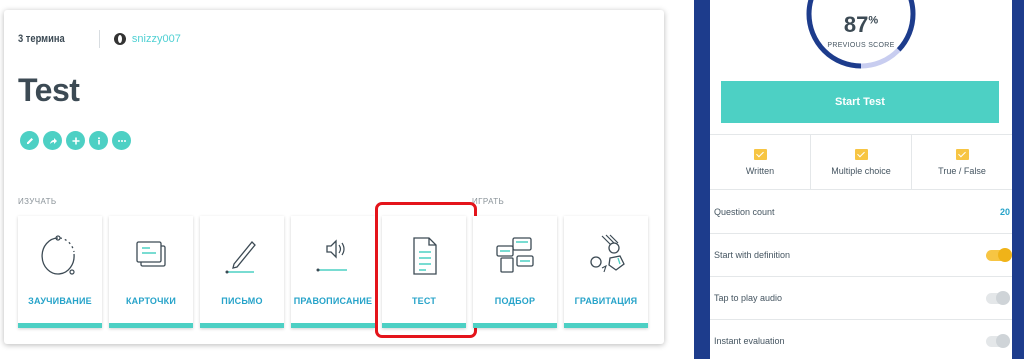 Image resolution: width=1028 pixels, height=359 pixels. Describe the element at coordinates (37, 201) in the screenshot. I see `section-study-label: ИЗУЧАТЬ` at that location.